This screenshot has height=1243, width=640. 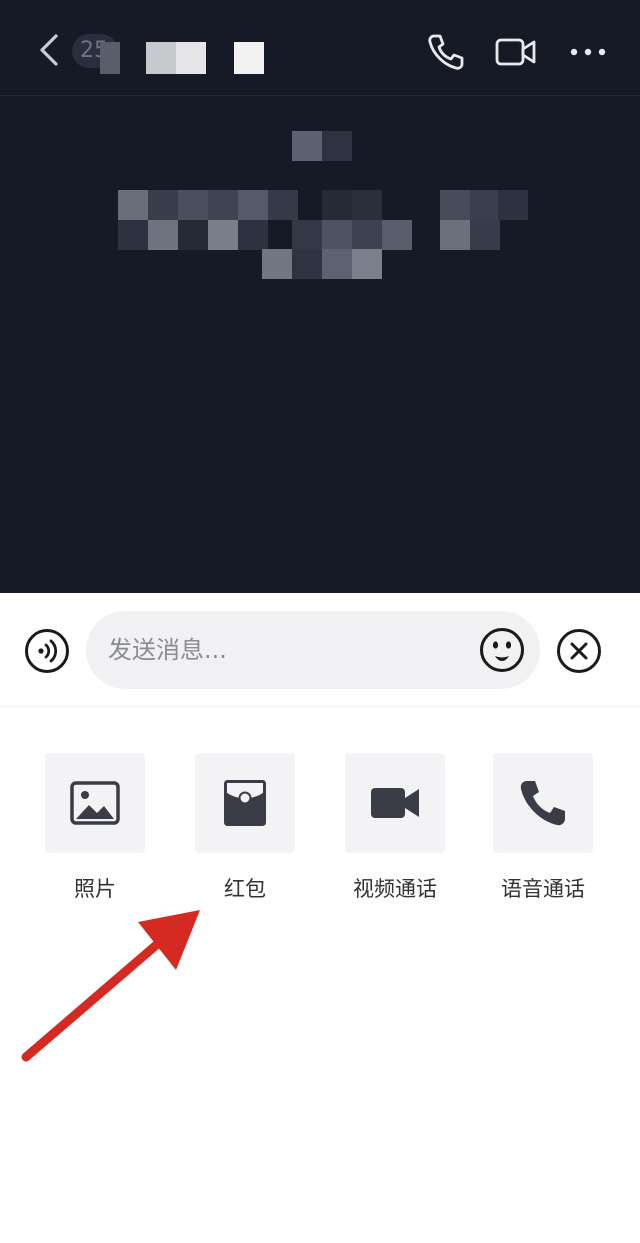 What do you see at coordinates (579, 651) in the screenshot?
I see `close-icon` at bounding box center [579, 651].